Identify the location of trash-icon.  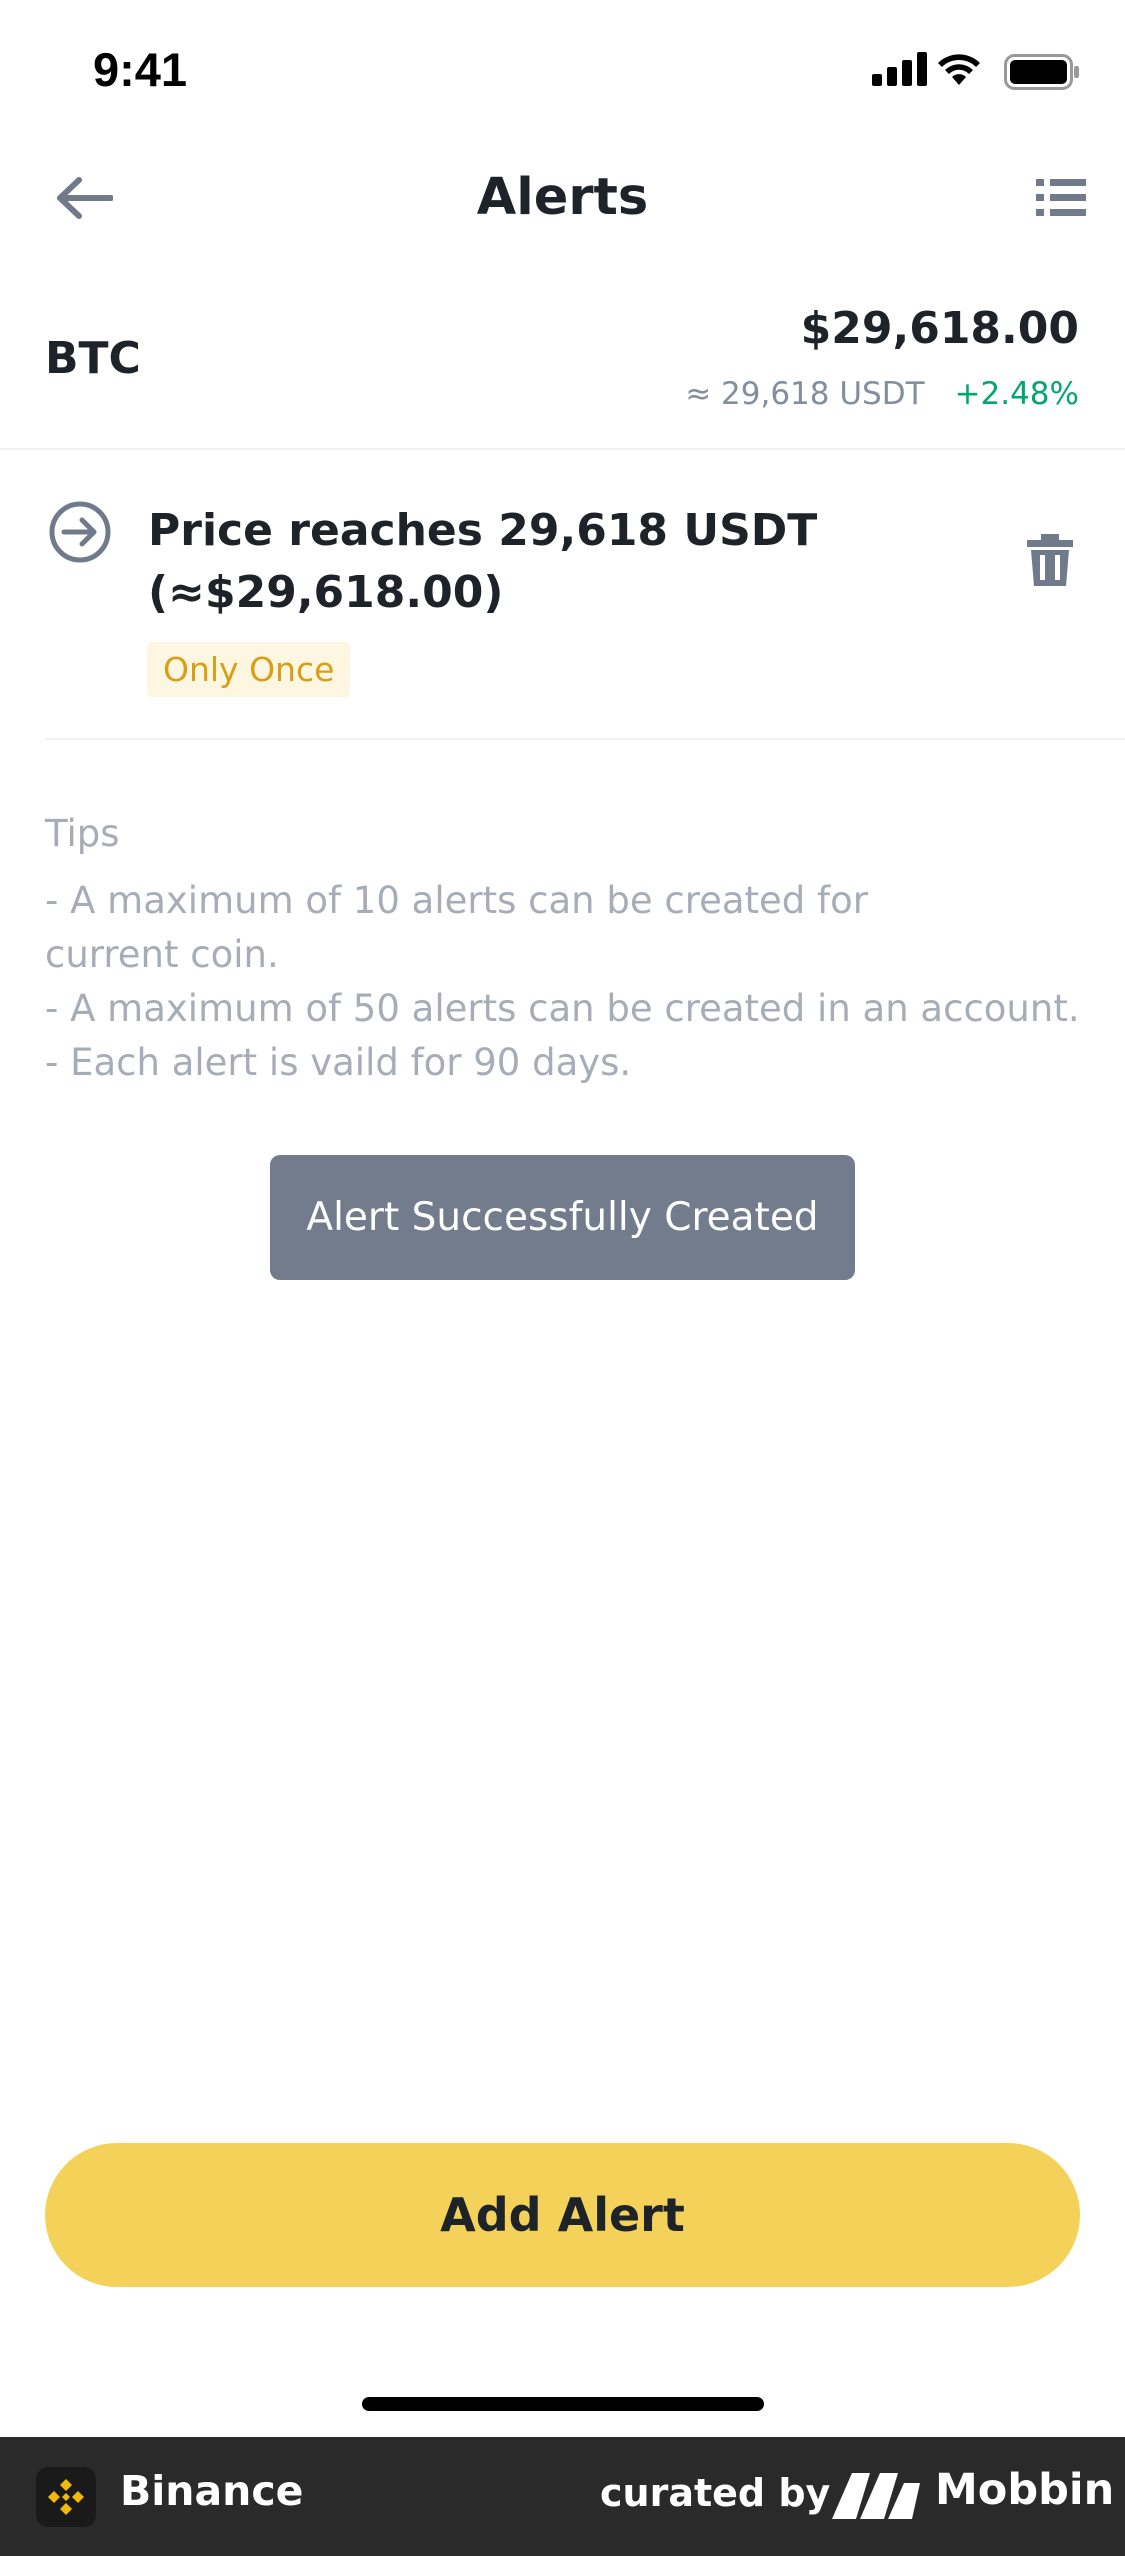
(1050, 560).